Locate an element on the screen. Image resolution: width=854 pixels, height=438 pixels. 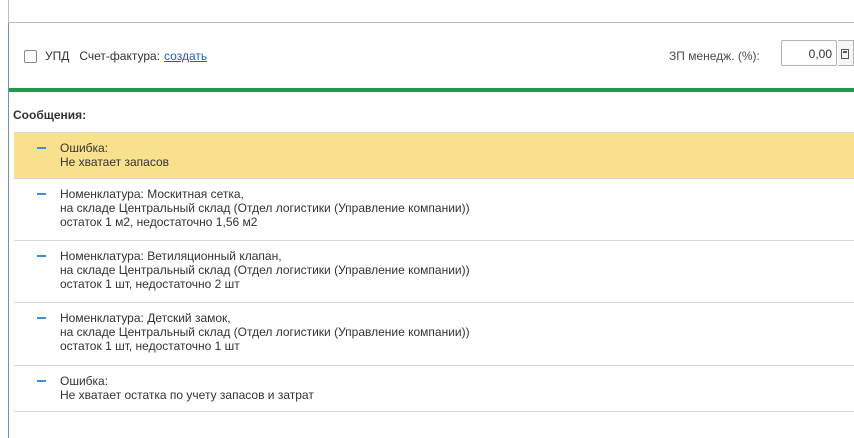
manager-salary-label: ЗП менедж. (%): is located at coordinates (714, 56).